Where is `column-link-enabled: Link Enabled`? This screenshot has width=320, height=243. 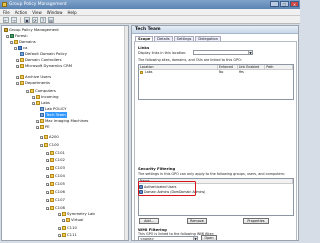
column-link-enabled: Link Enabled is located at coordinates (252, 67).